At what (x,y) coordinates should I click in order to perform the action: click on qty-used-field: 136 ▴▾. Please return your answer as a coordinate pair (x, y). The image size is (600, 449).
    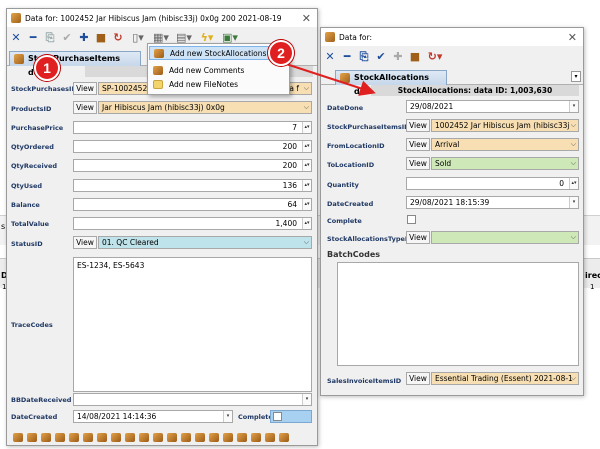
    Looking at the image, I should click on (192, 185).